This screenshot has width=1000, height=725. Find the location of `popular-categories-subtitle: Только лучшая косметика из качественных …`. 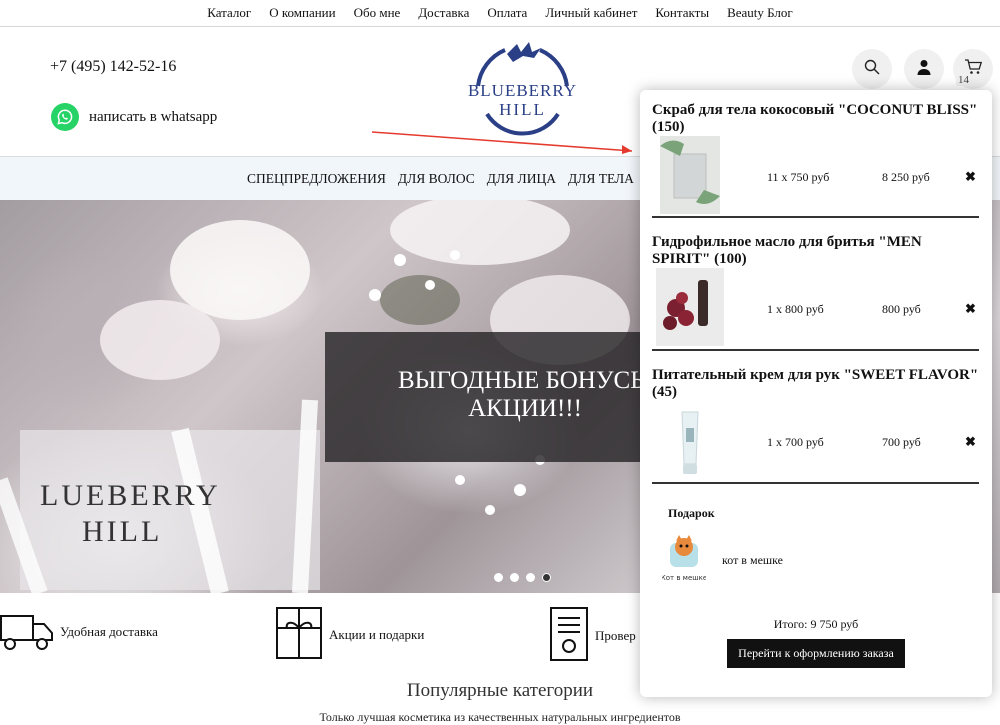

popular-categories-subtitle: Только лучшая косметика из качественных … is located at coordinates (500, 717).